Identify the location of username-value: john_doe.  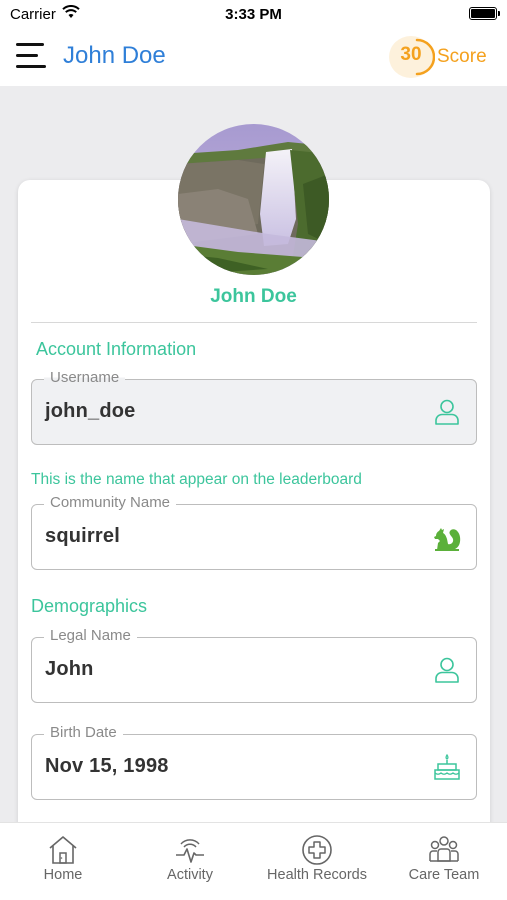
(90, 411).